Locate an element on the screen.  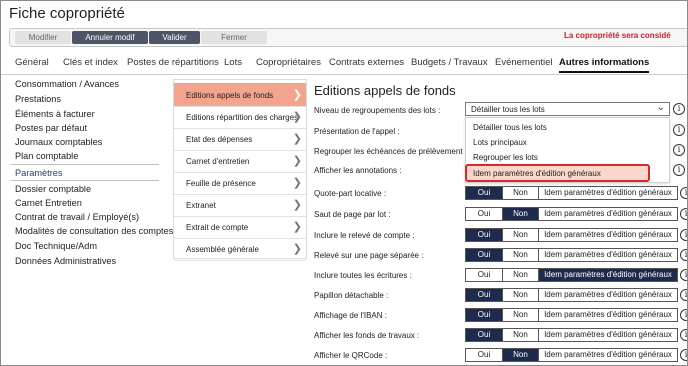
annuler-modif-button: Annuler modif is located at coordinates (110, 37).